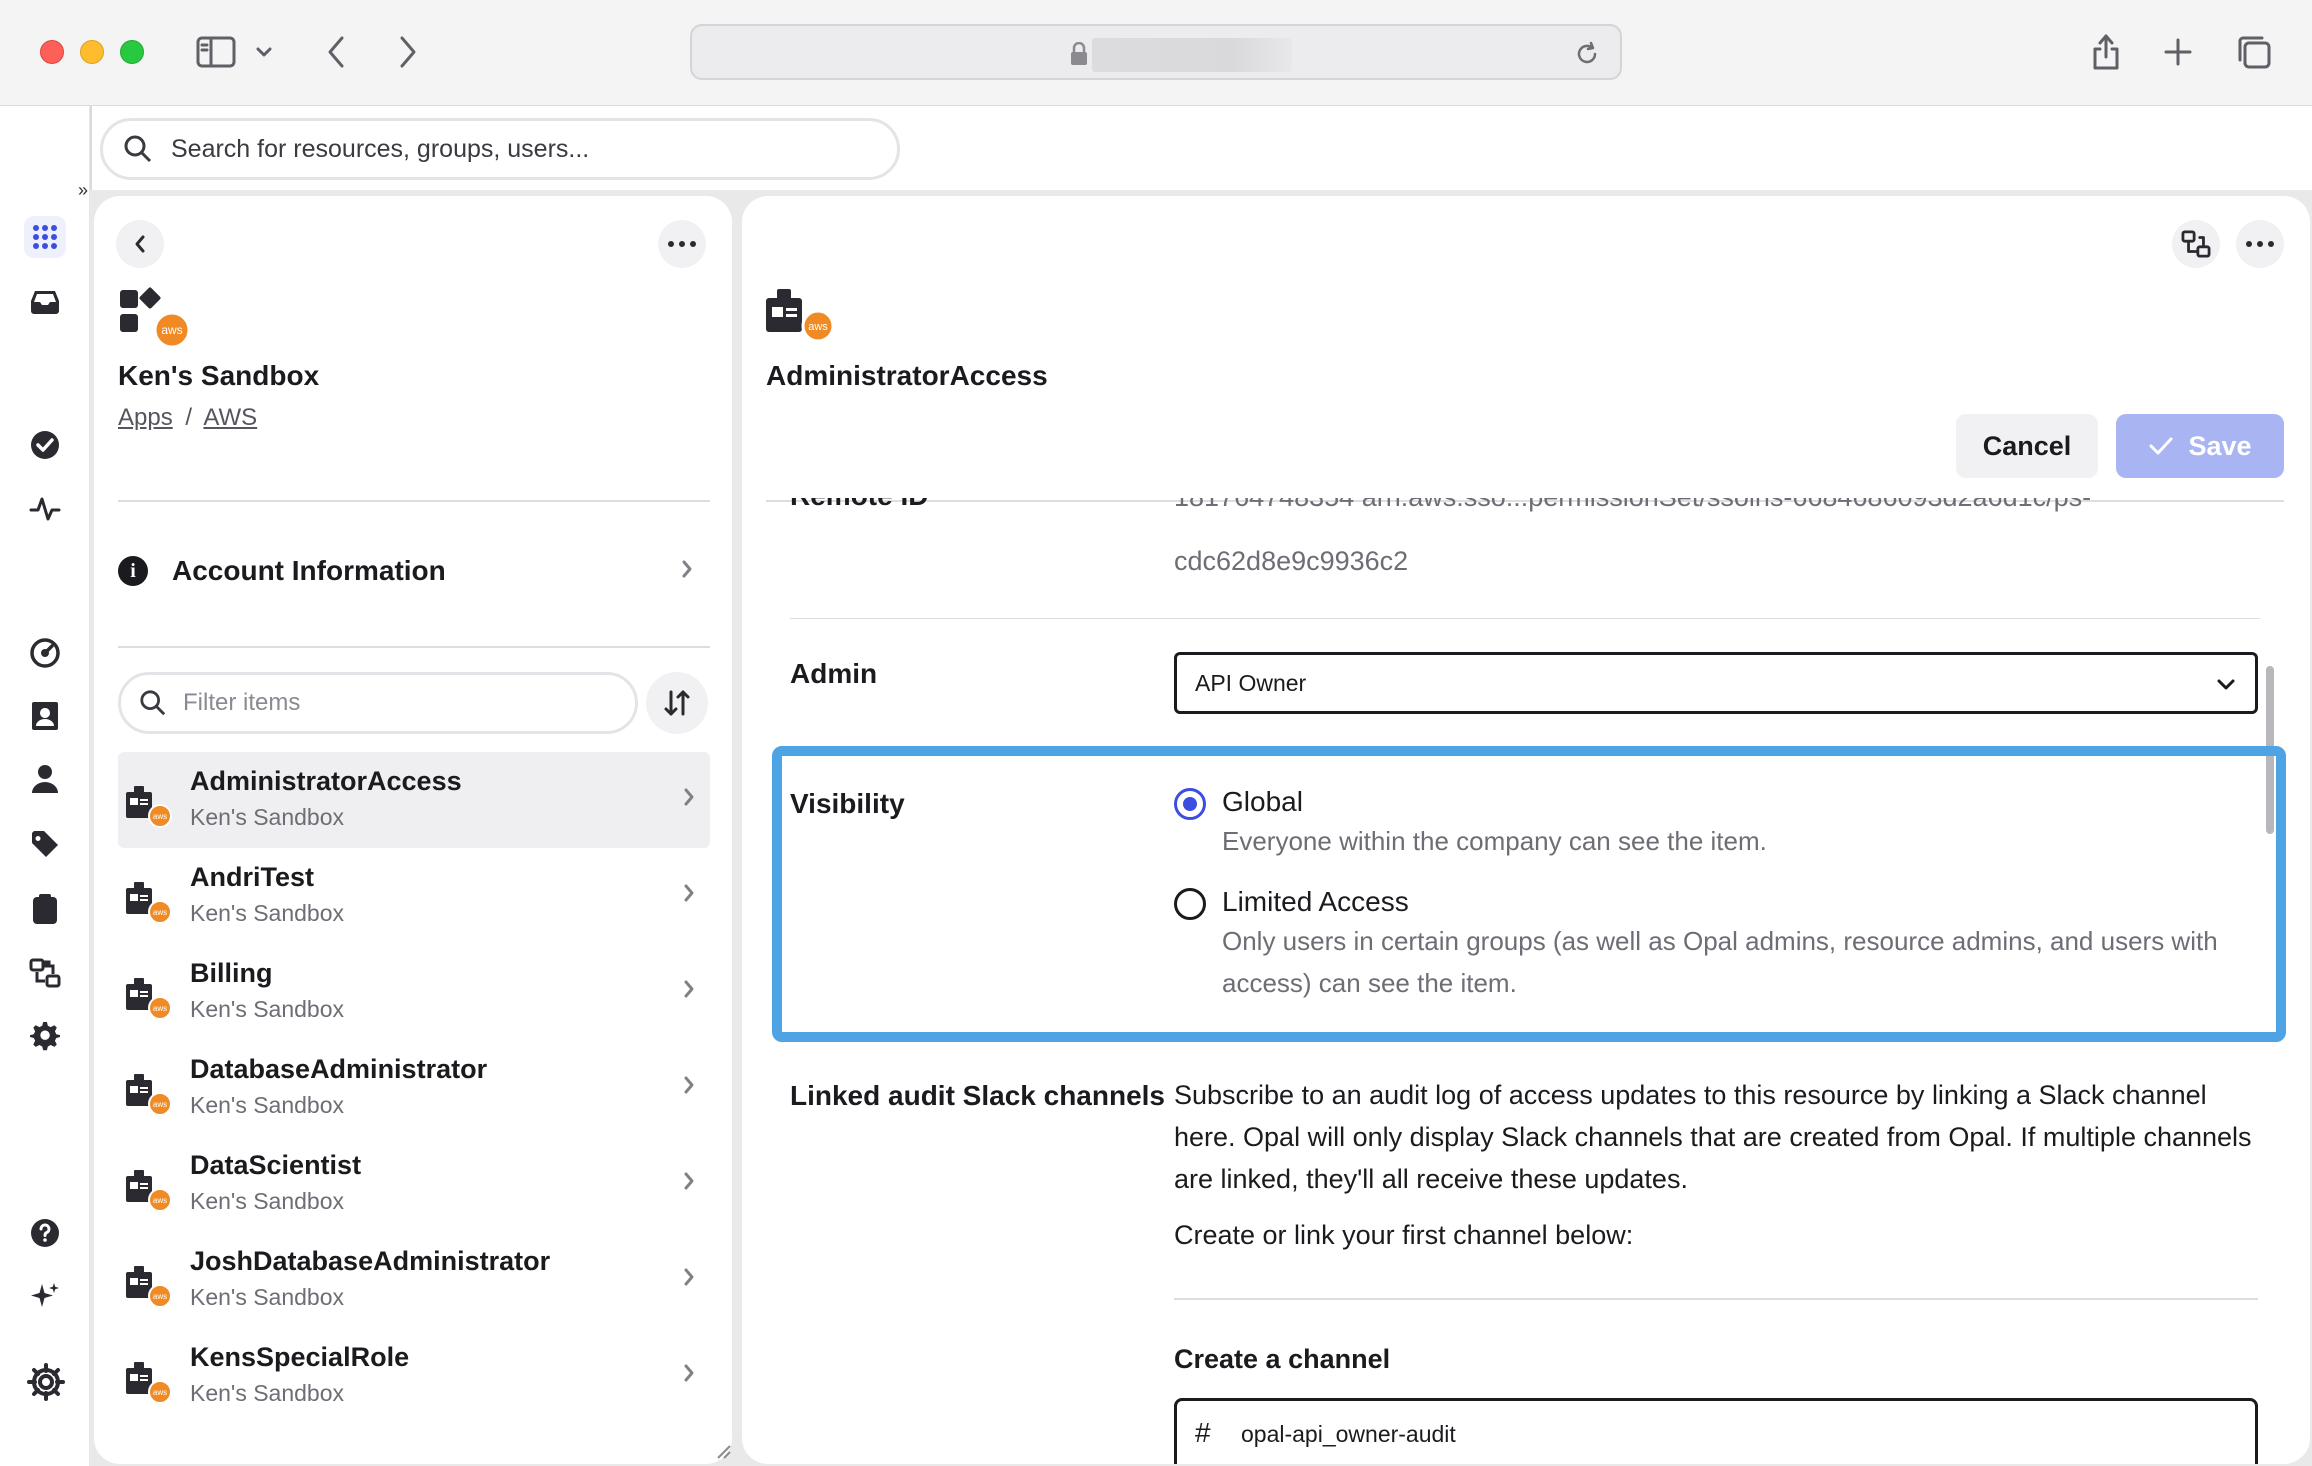 The image size is (2312, 1466). What do you see at coordinates (414, 1184) in the screenshot?
I see `list-item: aws DataScientist Ken's Sandbox` at bounding box center [414, 1184].